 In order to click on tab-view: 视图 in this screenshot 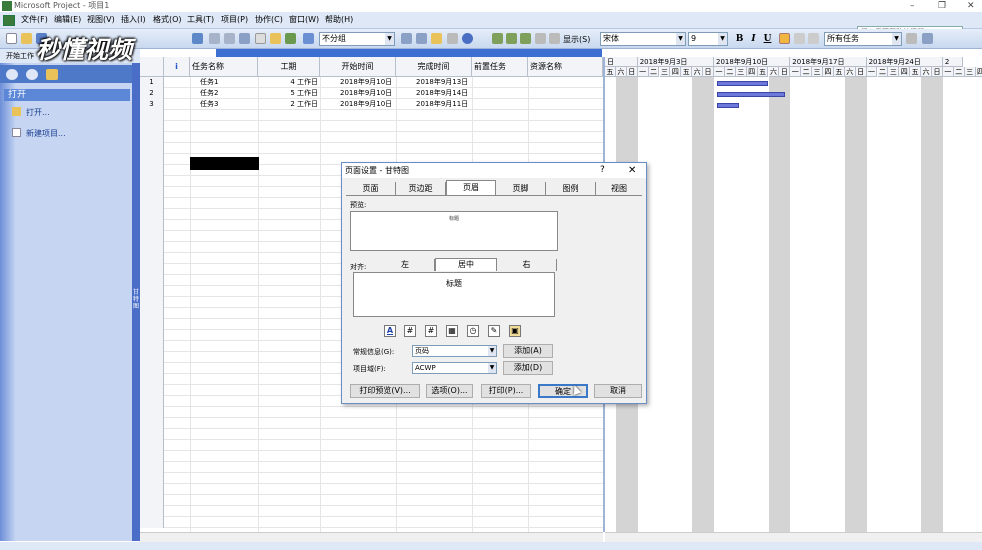, I will do `click(619, 188)`.